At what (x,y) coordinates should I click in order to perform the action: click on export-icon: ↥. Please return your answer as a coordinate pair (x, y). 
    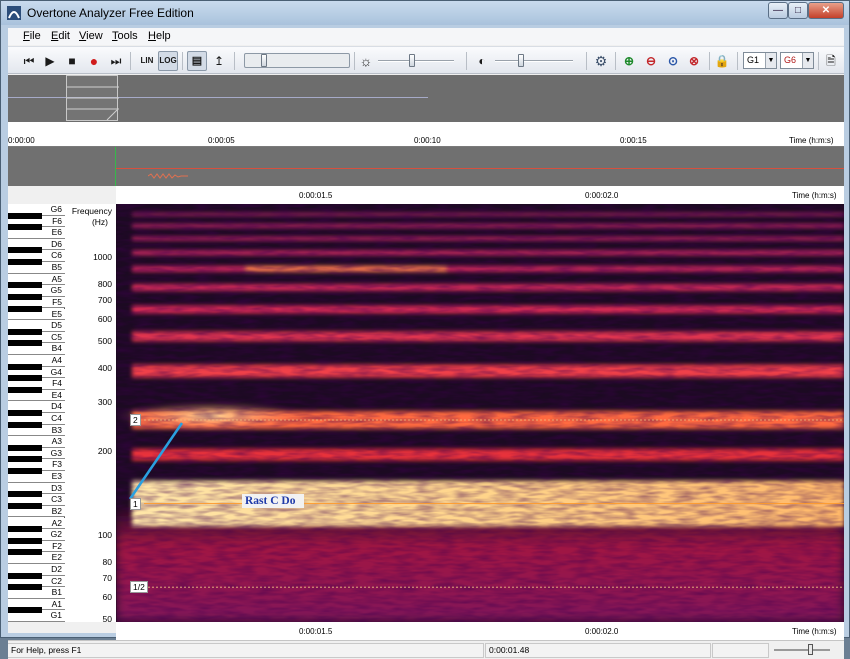
    Looking at the image, I should click on (219, 61).